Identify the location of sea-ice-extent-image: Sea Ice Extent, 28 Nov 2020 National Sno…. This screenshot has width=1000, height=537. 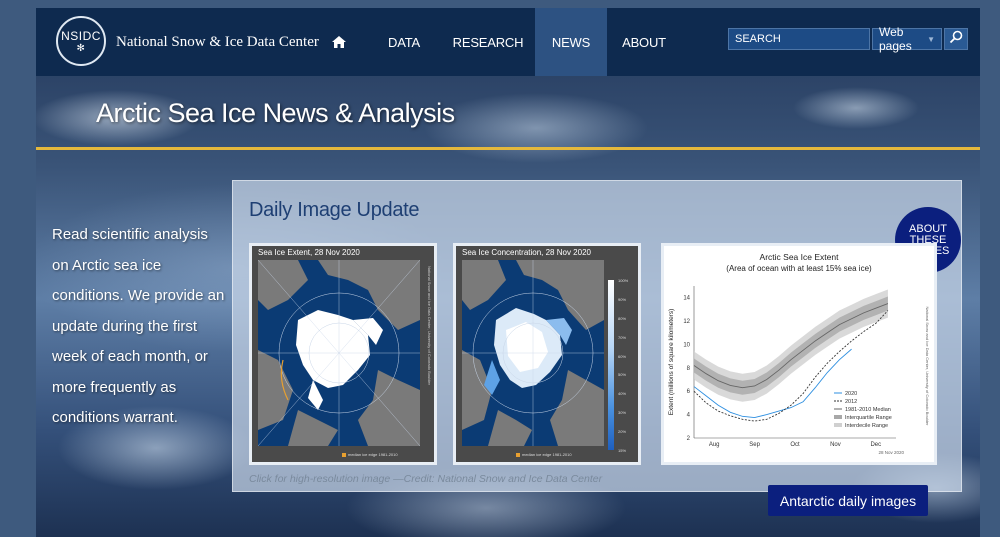
(343, 354).